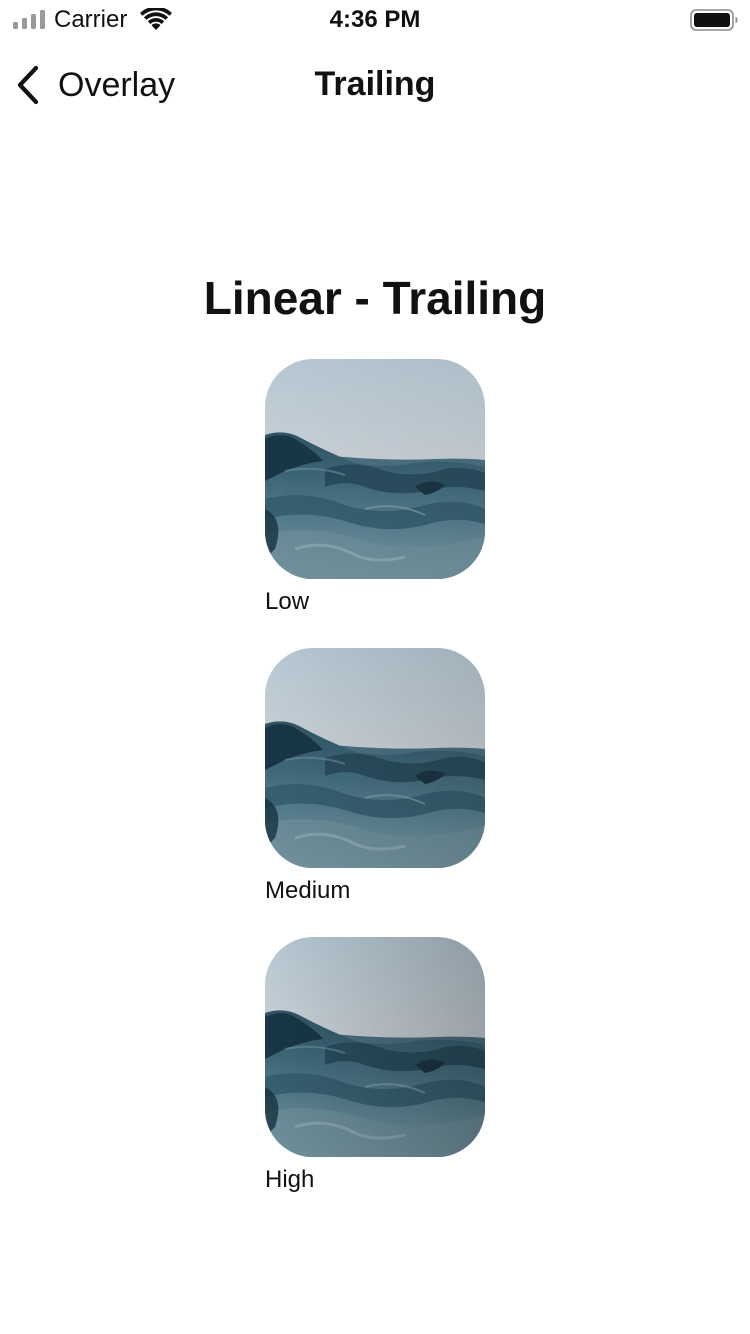 This screenshot has width=750, height=1334. I want to click on card-low: Low, so click(375, 487).